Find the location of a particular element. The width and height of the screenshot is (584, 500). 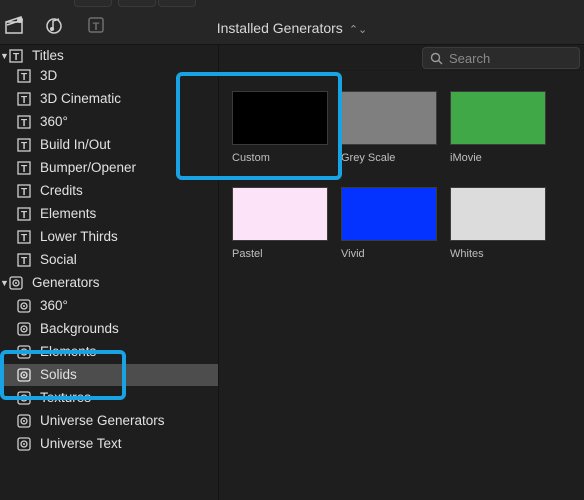

generator-label: Whites is located at coordinates (467, 254).